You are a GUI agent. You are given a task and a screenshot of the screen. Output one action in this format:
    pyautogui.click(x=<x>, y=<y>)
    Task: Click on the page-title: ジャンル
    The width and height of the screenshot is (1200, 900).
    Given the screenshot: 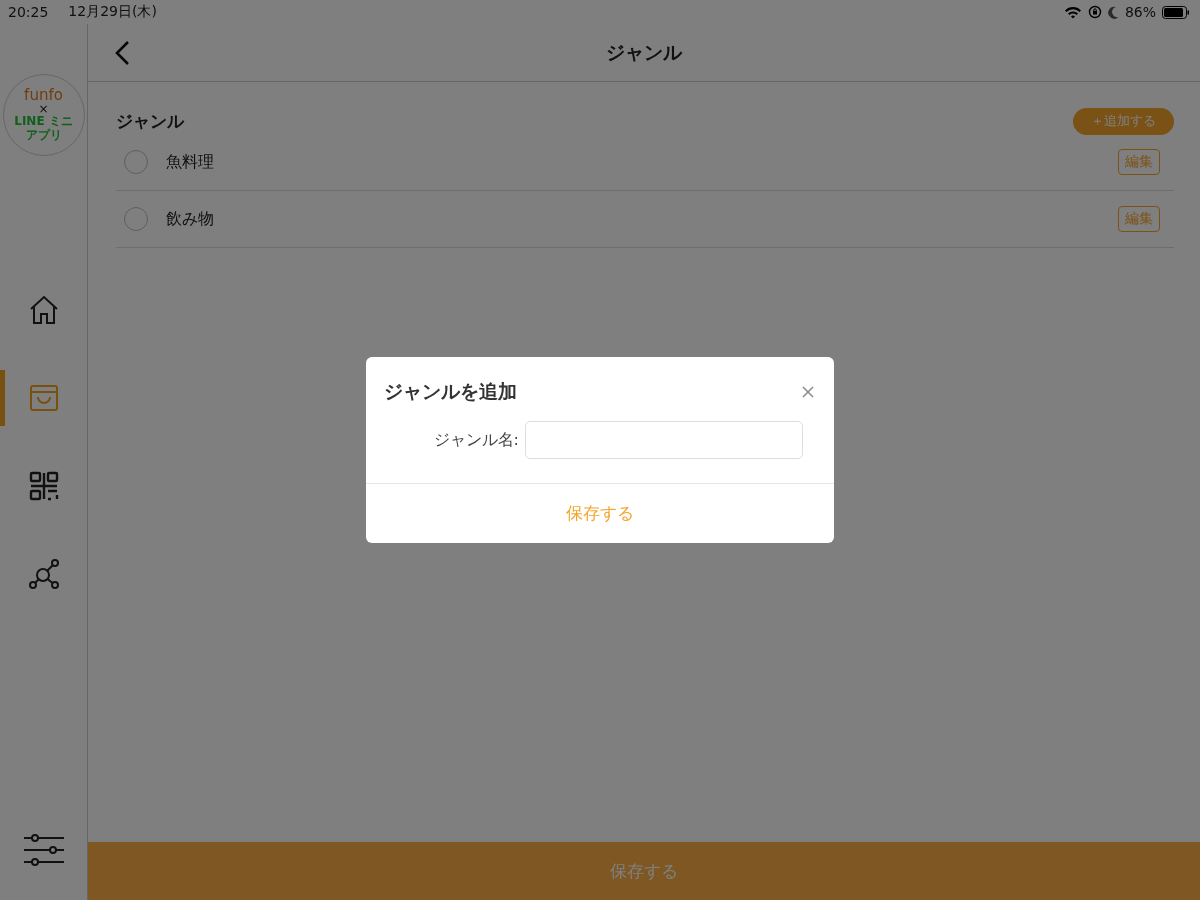 What is the action you would take?
    pyautogui.click(x=644, y=52)
    